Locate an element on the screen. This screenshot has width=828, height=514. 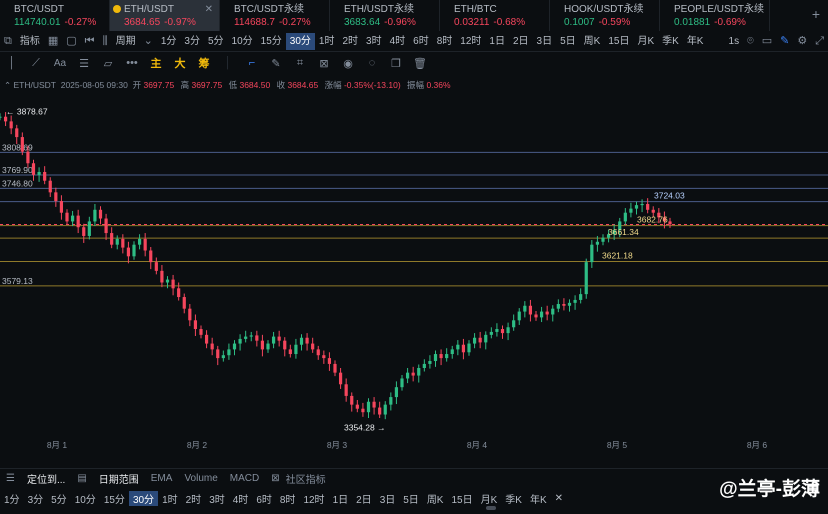
vertical-line-icon: │ is located at coordinates (12, 63).